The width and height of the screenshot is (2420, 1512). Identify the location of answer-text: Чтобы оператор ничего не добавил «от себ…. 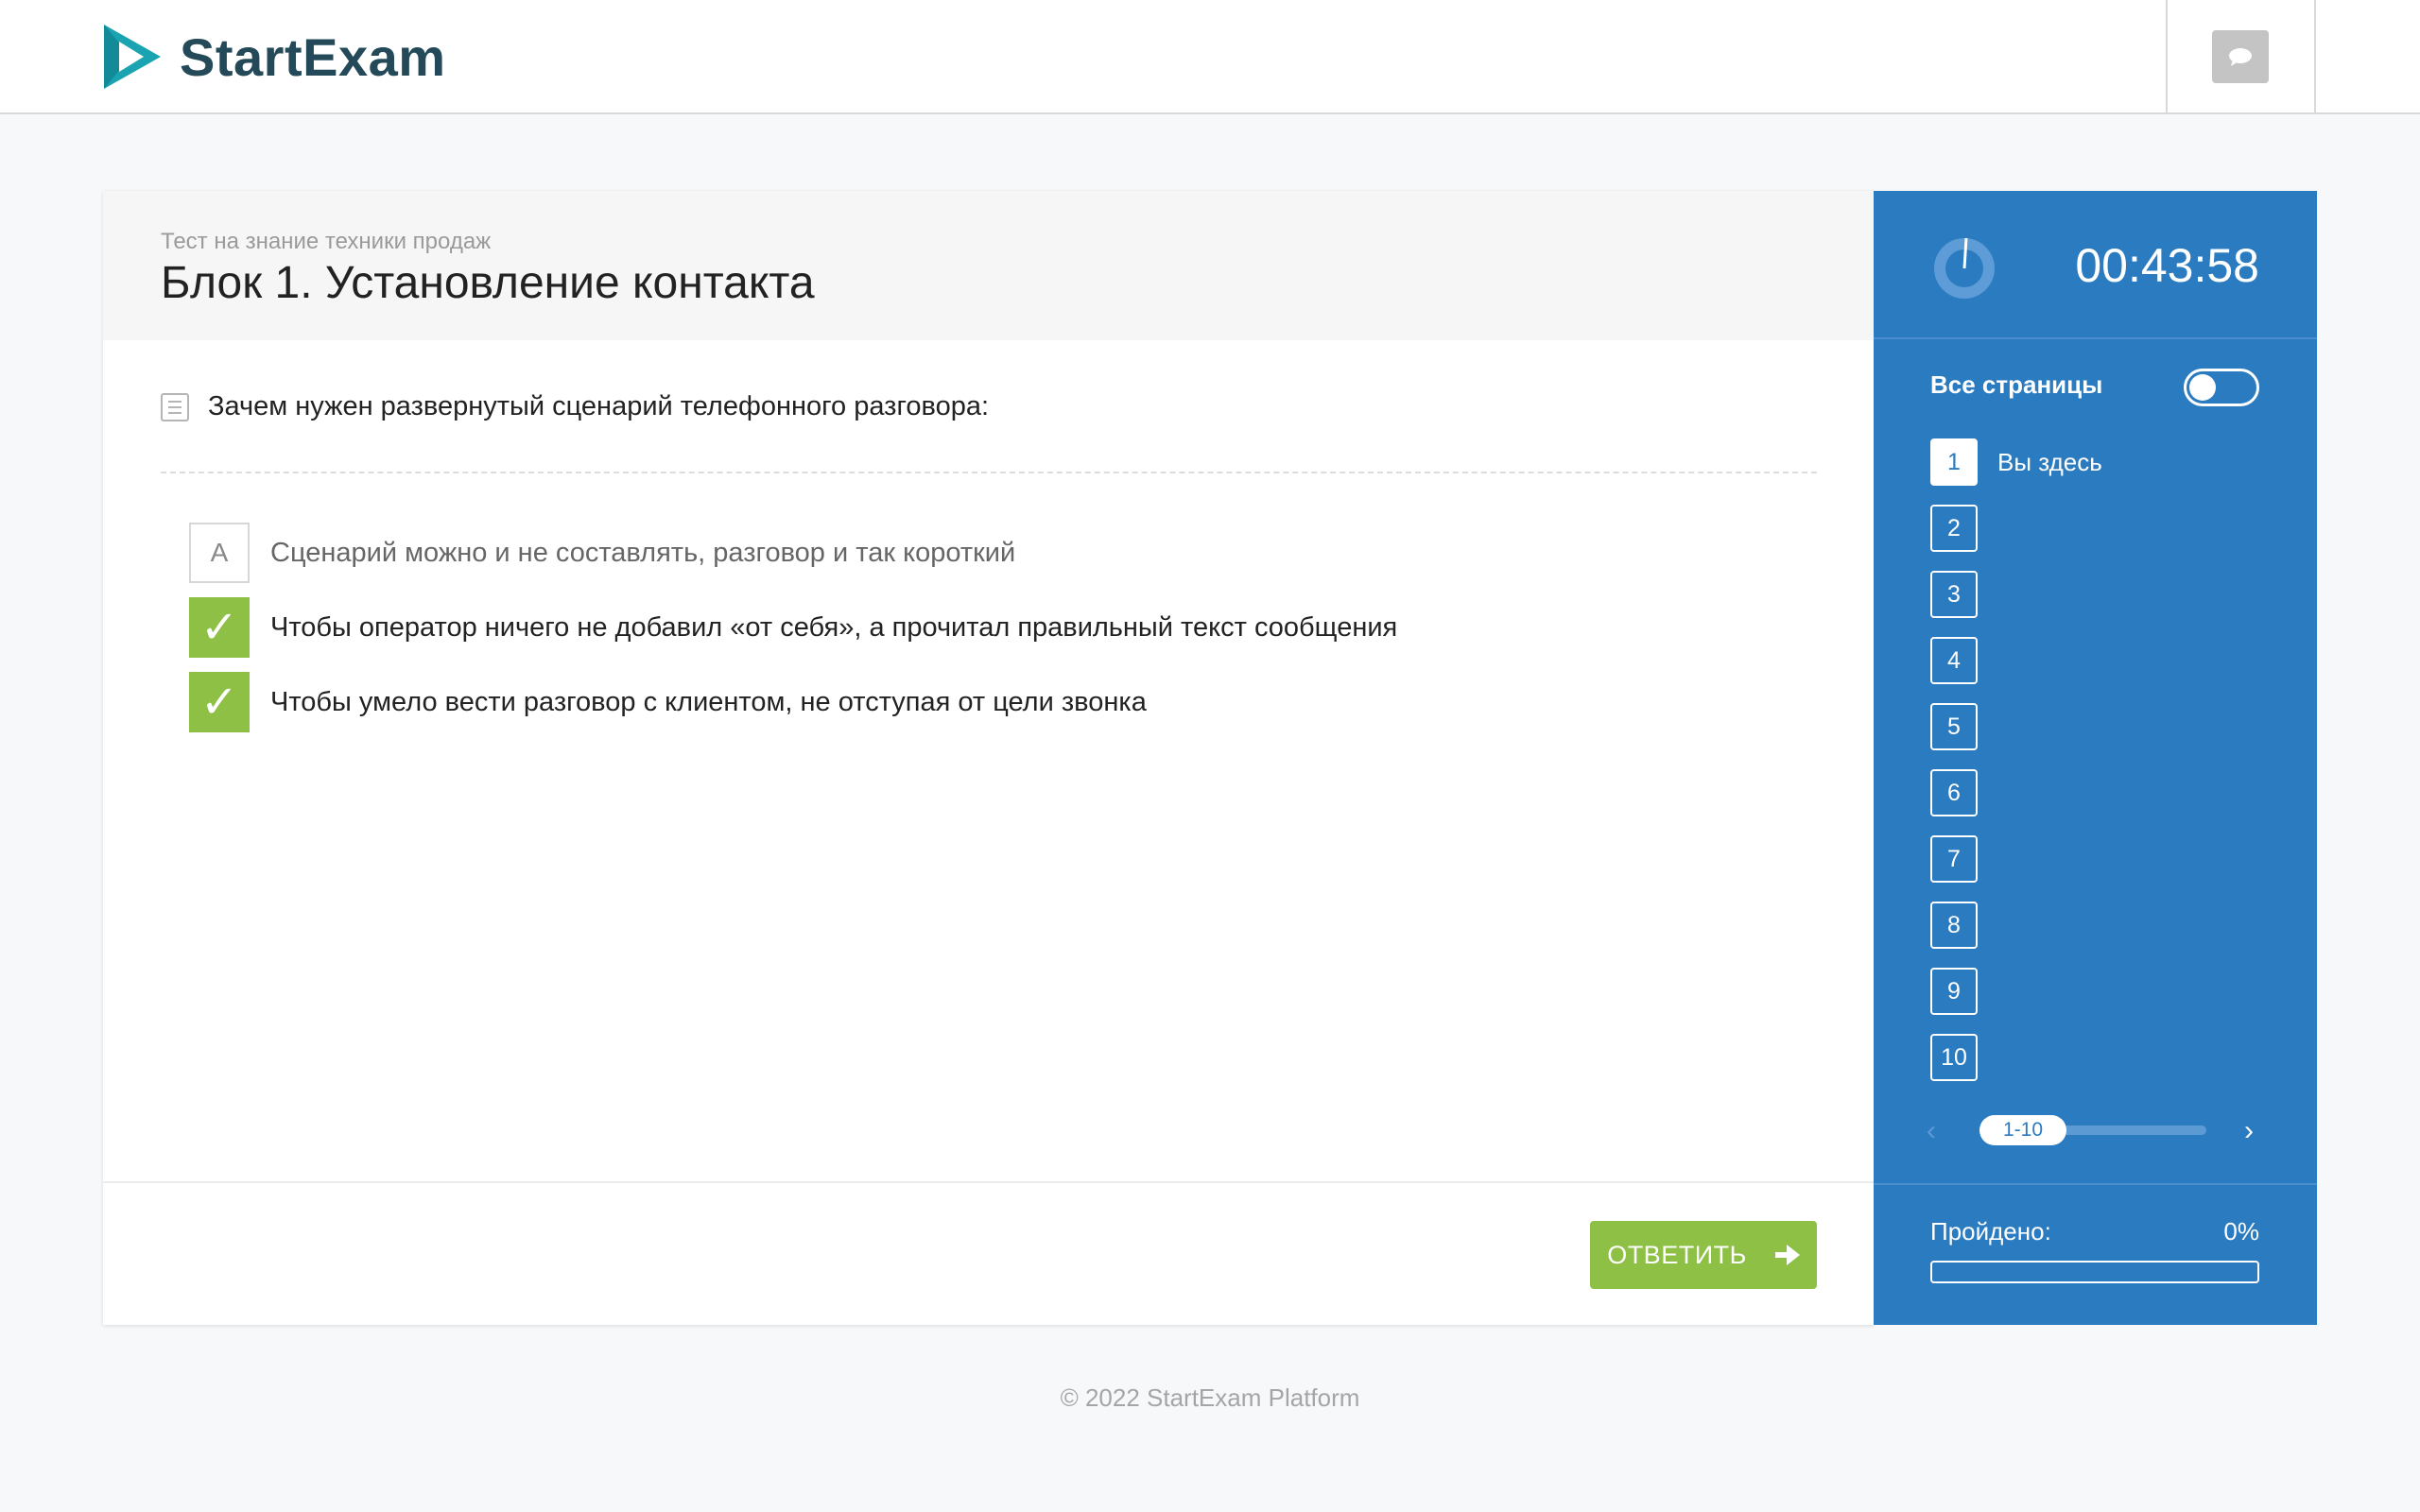
(834, 627).